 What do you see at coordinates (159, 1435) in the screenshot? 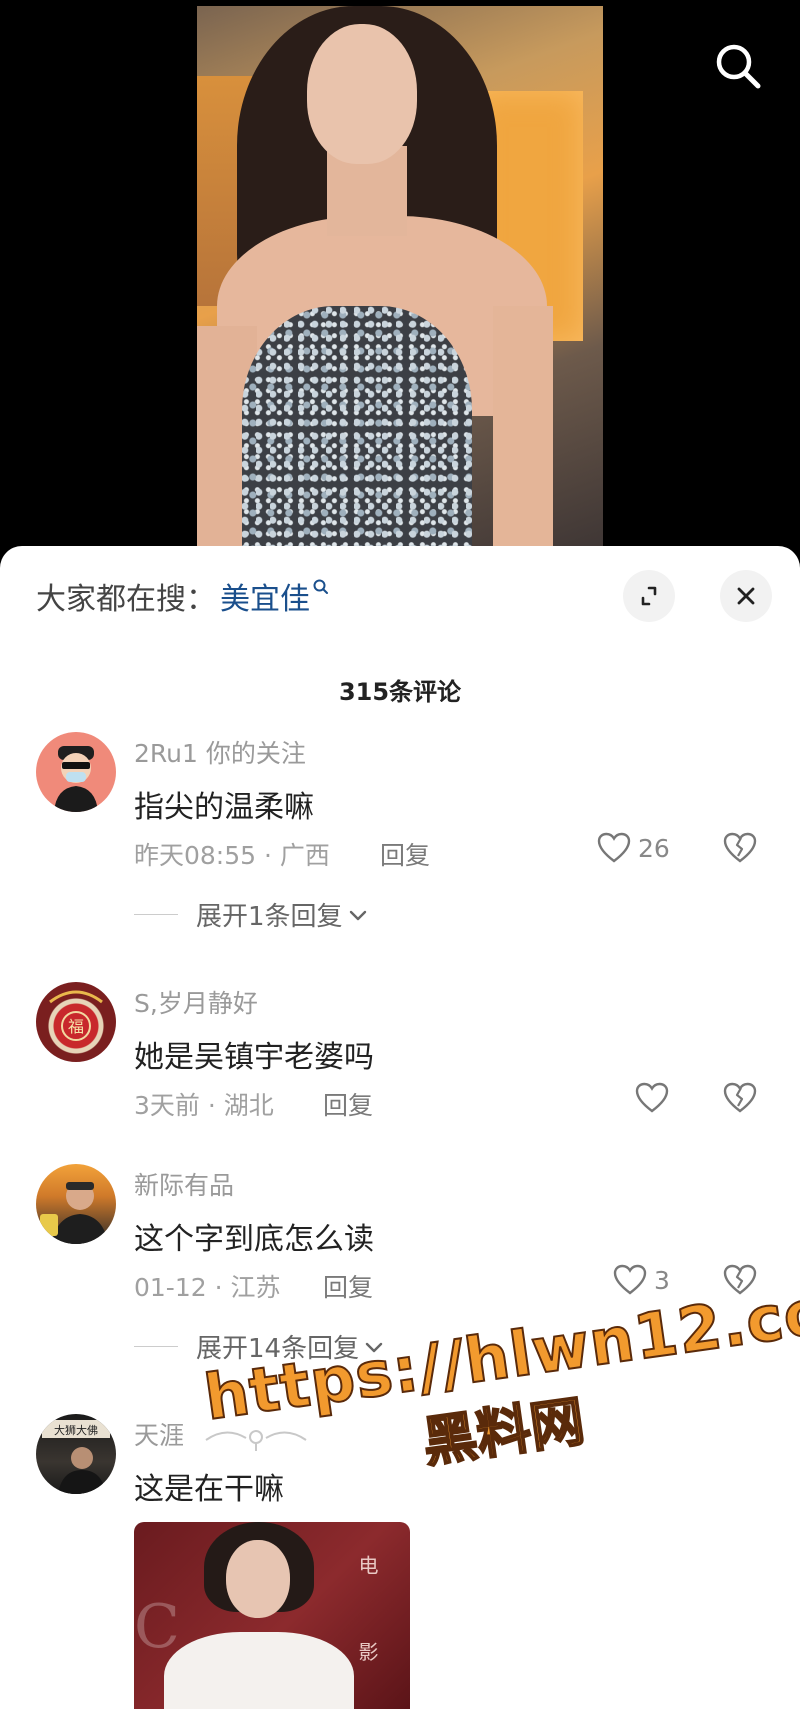
I see `username-text: 天涯` at bounding box center [159, 1435].